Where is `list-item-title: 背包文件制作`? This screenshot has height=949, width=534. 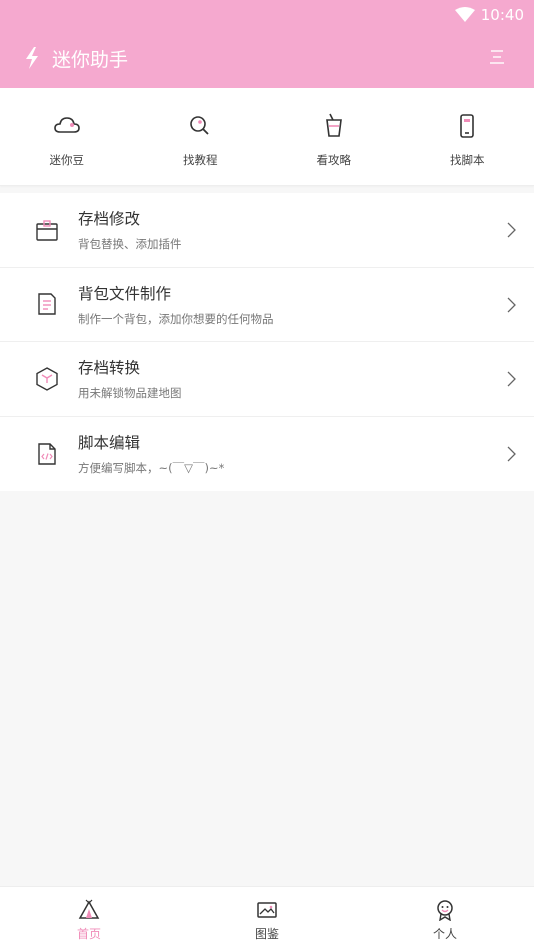 list-item-title: 背包文件制作 is located at coordinates (125, 293).